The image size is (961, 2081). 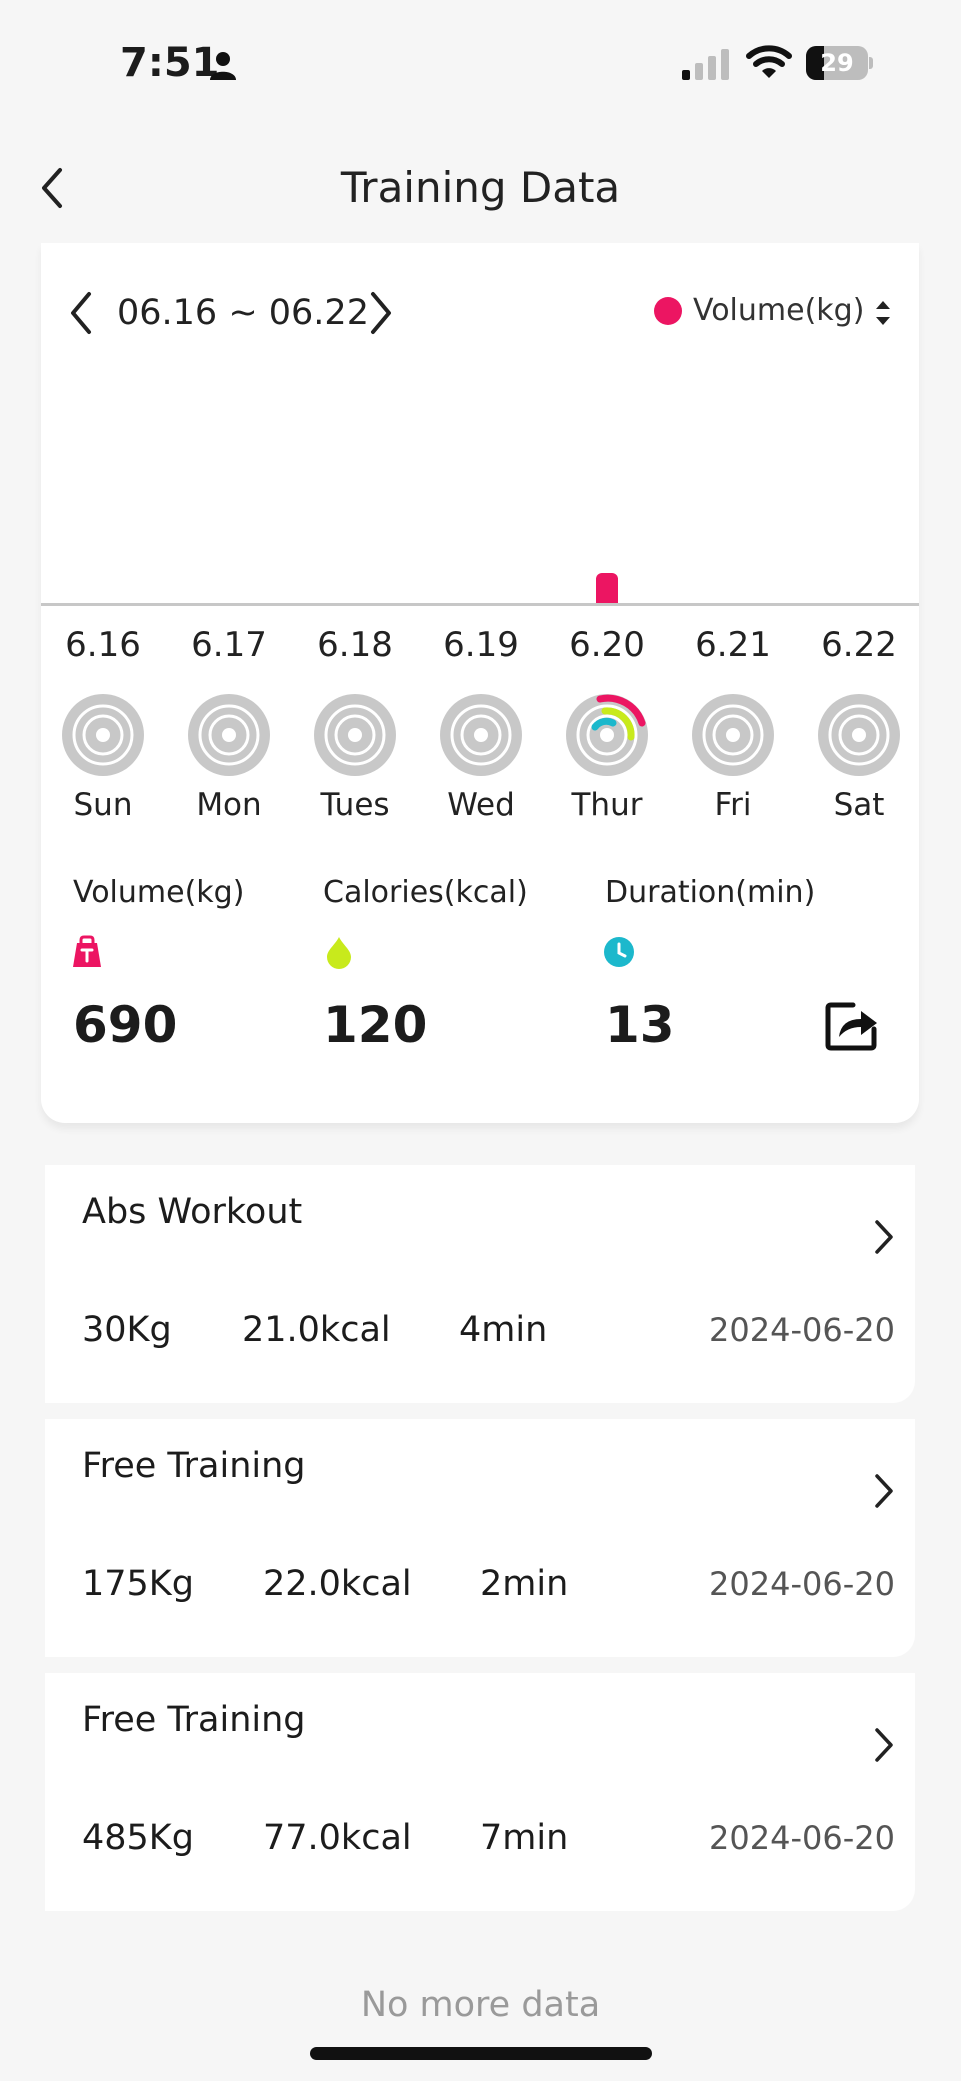 I want to click on cellular-signal-icon, so click(x=705, y=64).